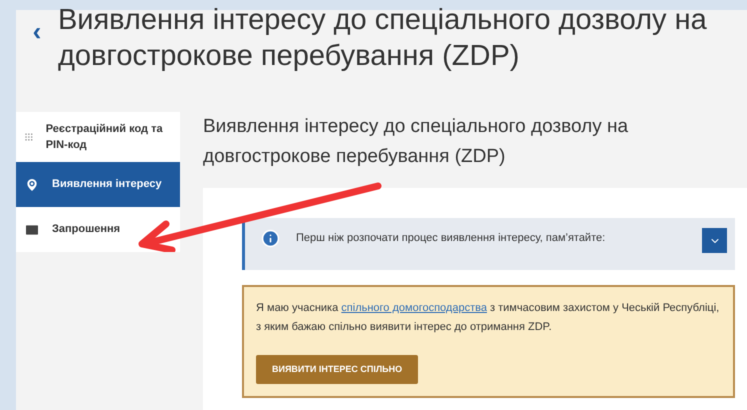 This screenshot has width=747, height=410. What do you see at coordinates (451, 238) in the screenshot?
I see `notice-text: Перш ніж розпочати процес виявлення інтересу, пам’ятайте:` at bounding box center [451, 238].